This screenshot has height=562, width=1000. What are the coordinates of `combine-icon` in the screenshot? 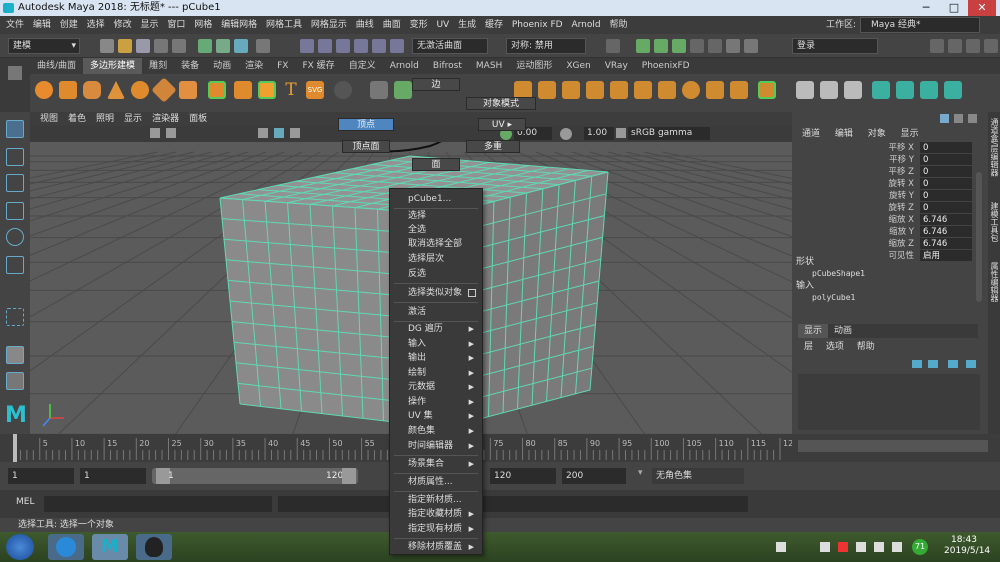 It's located at (379, 90).